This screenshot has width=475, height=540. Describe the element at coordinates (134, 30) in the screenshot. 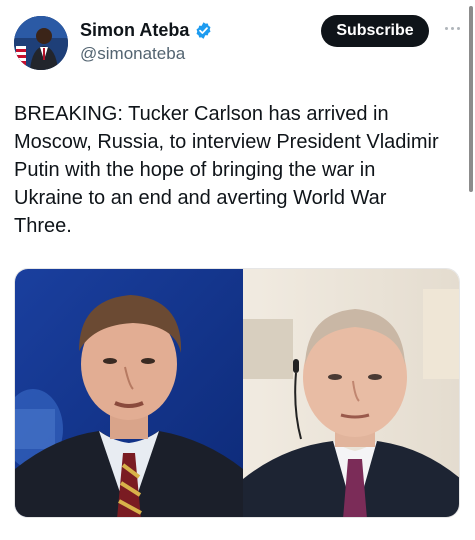

I see `author-display-name: Simon Ateba` at that location.